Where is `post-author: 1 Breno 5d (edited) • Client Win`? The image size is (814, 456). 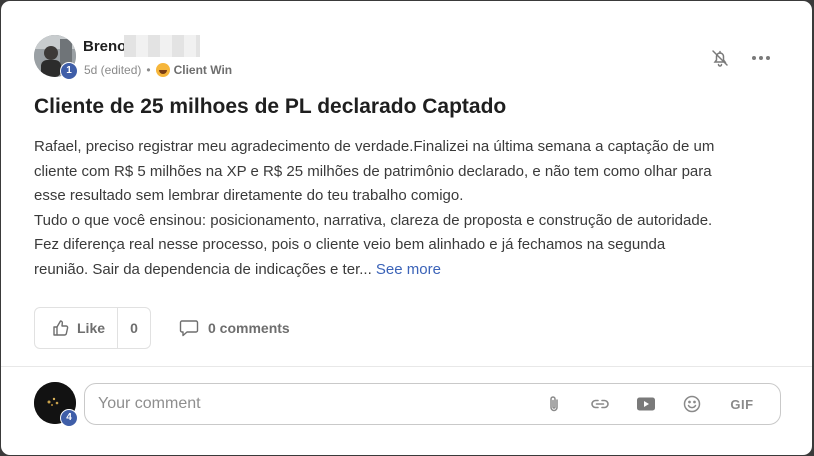
post-author: 1 Breno 5d (edited) • Client Win is located at coordinates (184, 57).